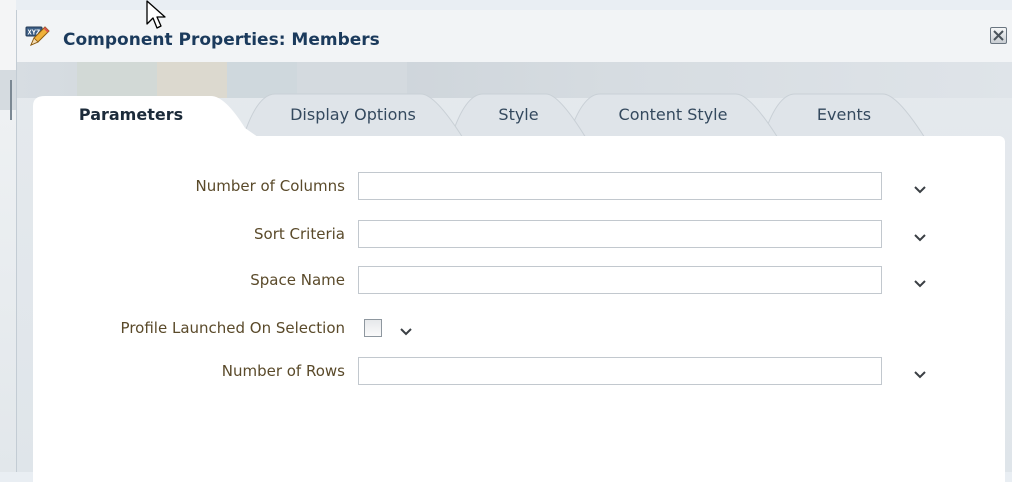  I want to click on field-label: Space Name, so click(297, 280).